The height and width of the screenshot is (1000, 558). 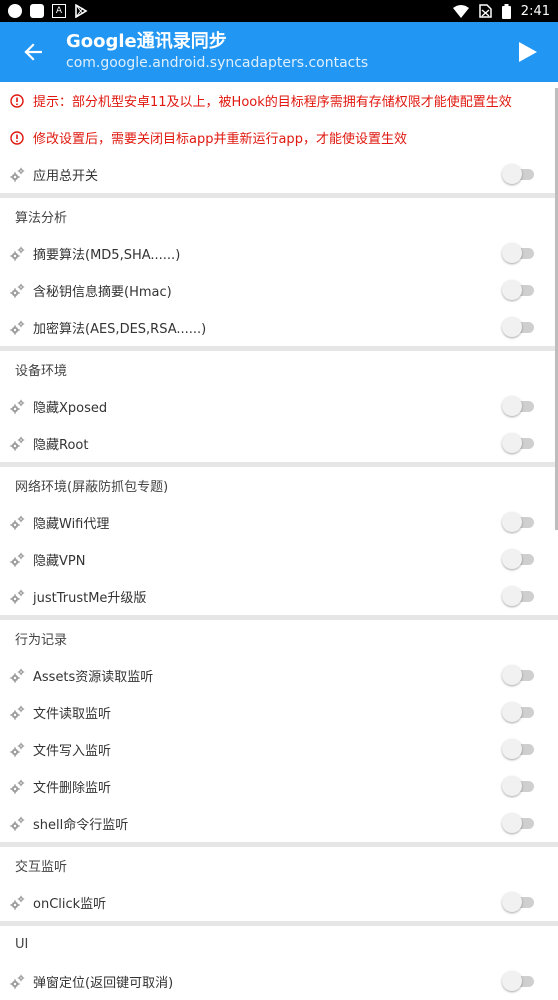 I want to click on master-toggle-switch, so click(x=518, y=174).